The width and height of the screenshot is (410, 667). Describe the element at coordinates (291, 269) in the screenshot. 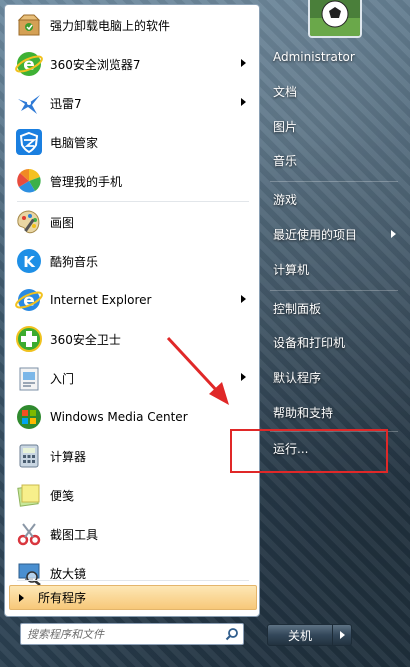

I see `right-item-label: 计算机` at that location.